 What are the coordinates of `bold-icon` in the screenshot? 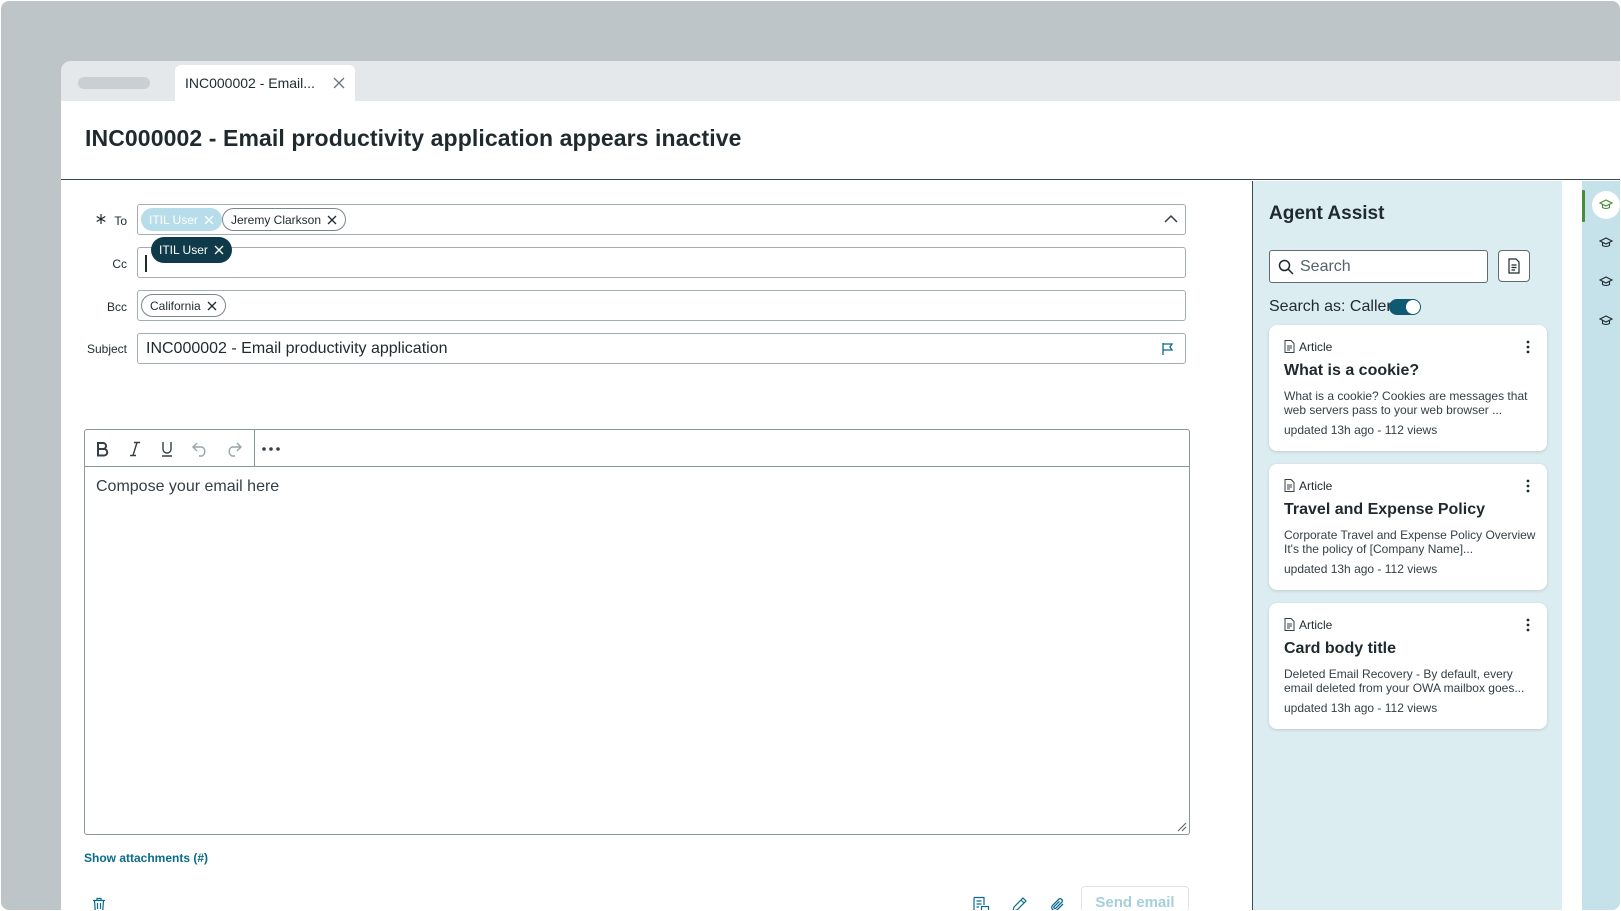 It's located at (103, 448).